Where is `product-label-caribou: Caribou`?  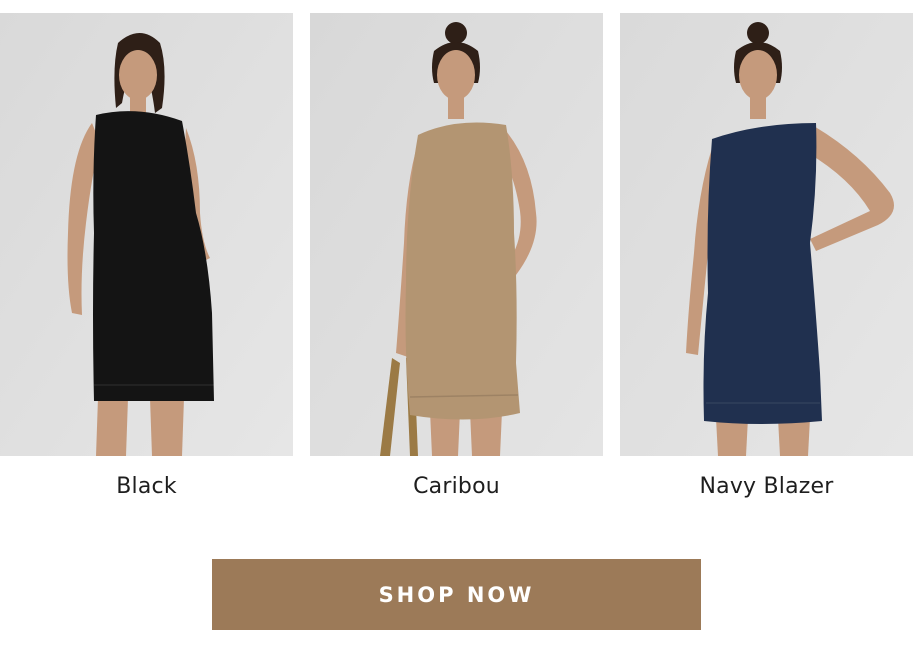
product-label-caribou: Caribou is located at coordinates (456, 486).